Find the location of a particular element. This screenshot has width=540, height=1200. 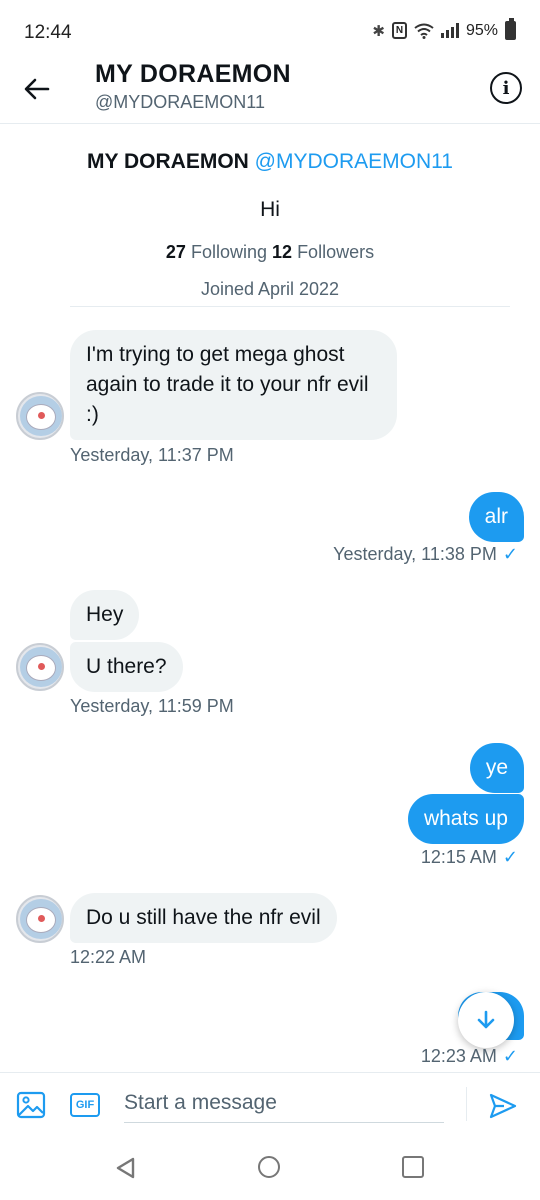

profile-name: MY DORAEMON is located at coordinates (168, 161).